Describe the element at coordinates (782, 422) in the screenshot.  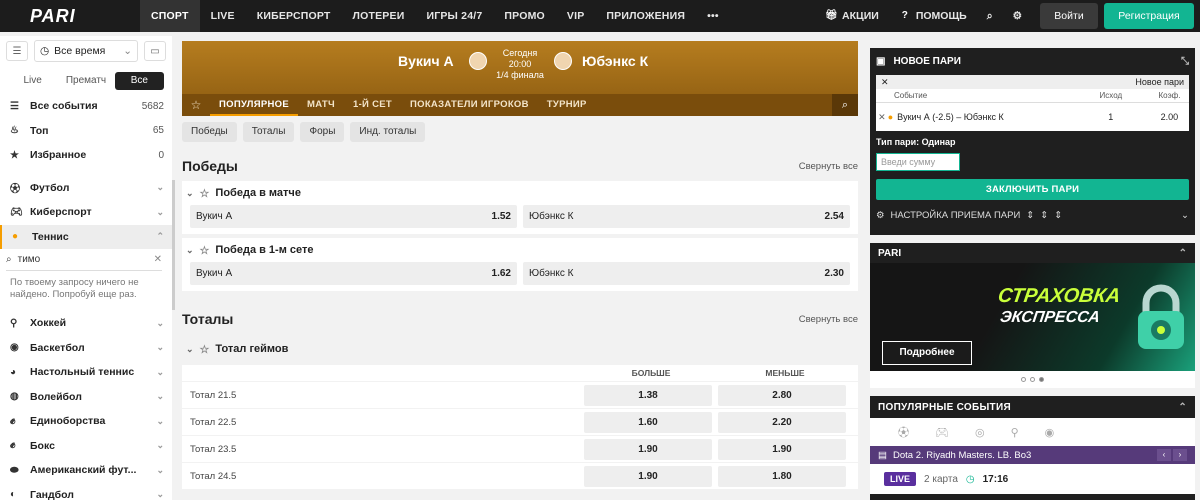
I see `odd-under: 2.20` at that location.